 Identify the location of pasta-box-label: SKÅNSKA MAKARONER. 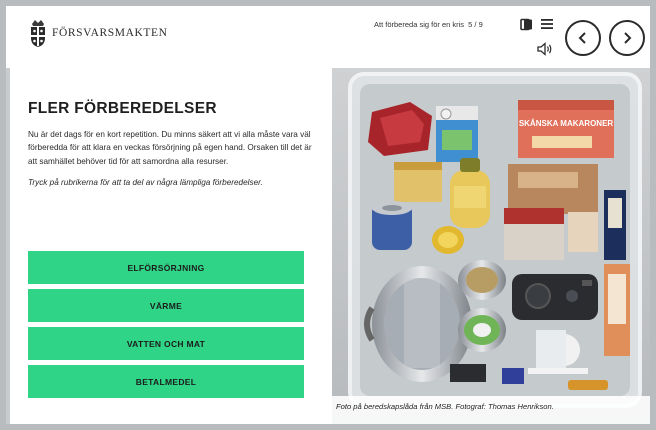
(566, 123).